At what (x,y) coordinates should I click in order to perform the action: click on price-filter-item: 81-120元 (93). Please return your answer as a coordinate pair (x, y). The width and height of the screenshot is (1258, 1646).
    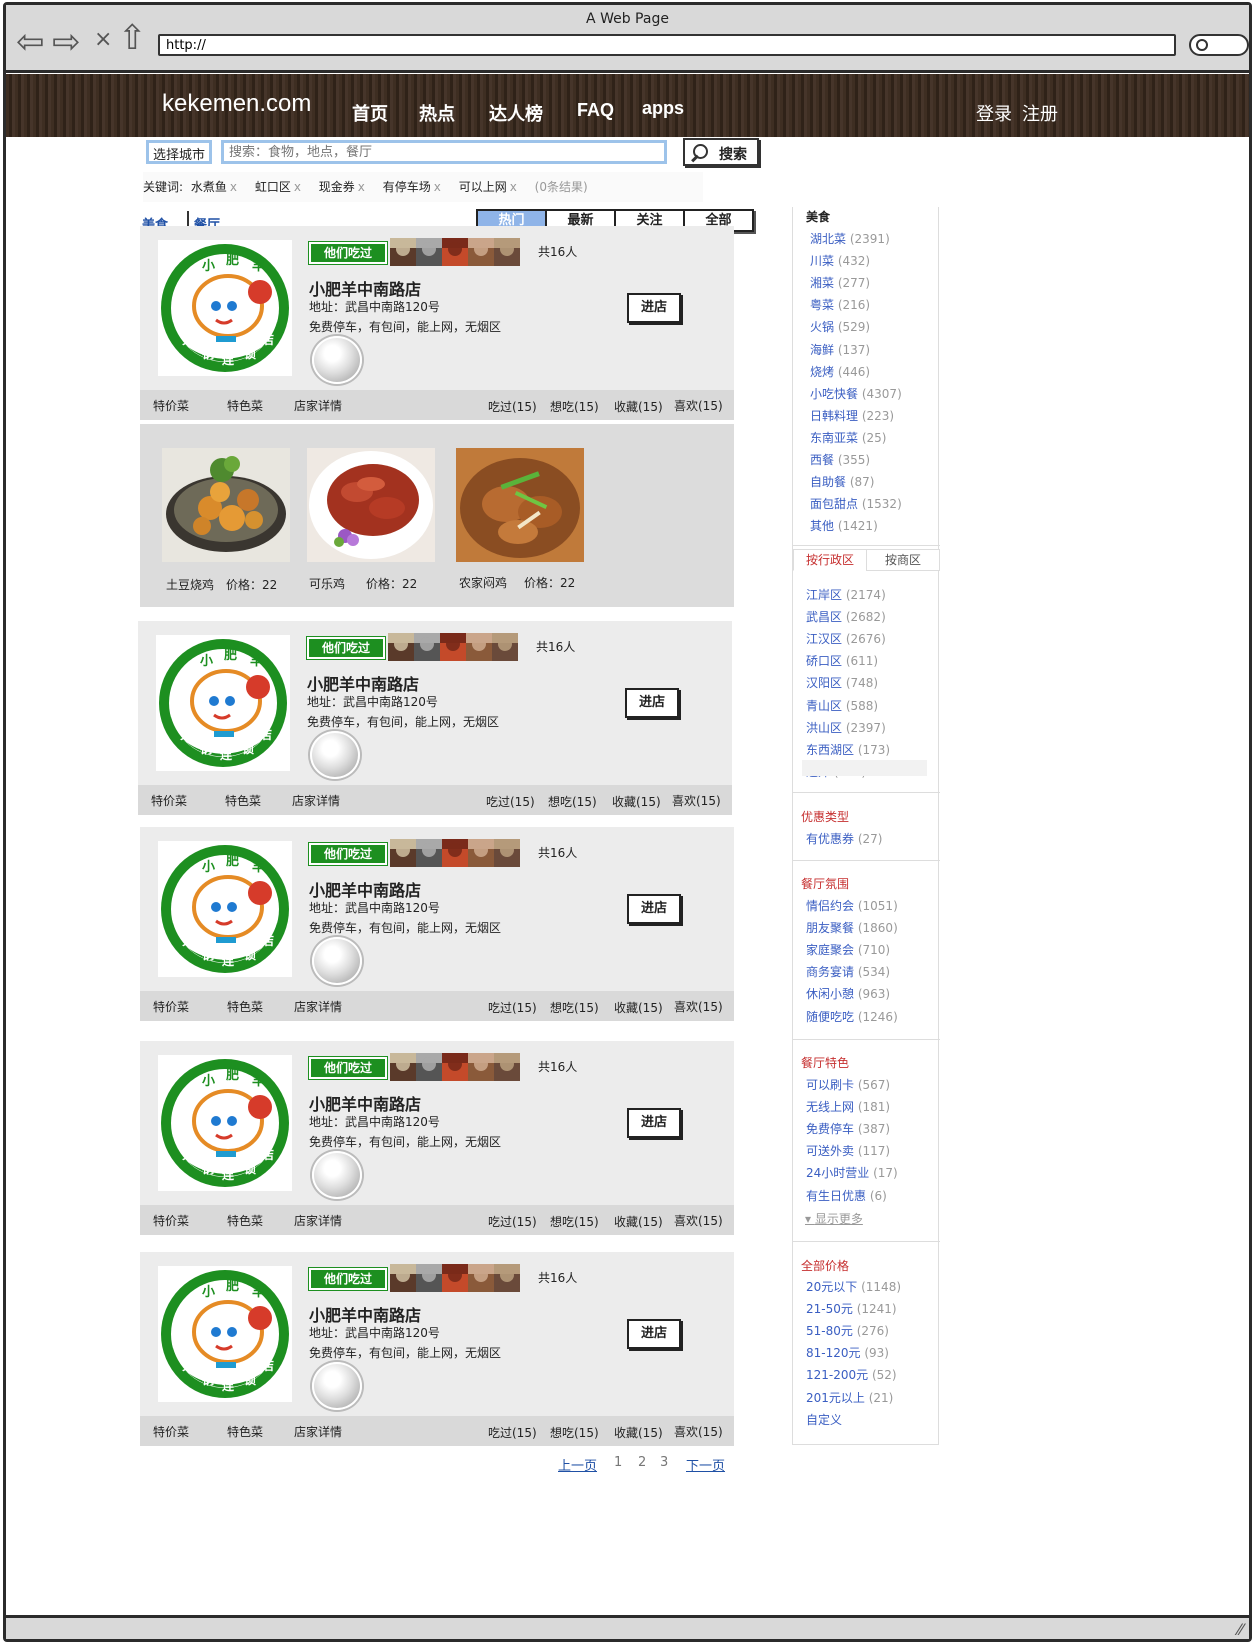
    Looking at the image, I should click on (847, 1352).